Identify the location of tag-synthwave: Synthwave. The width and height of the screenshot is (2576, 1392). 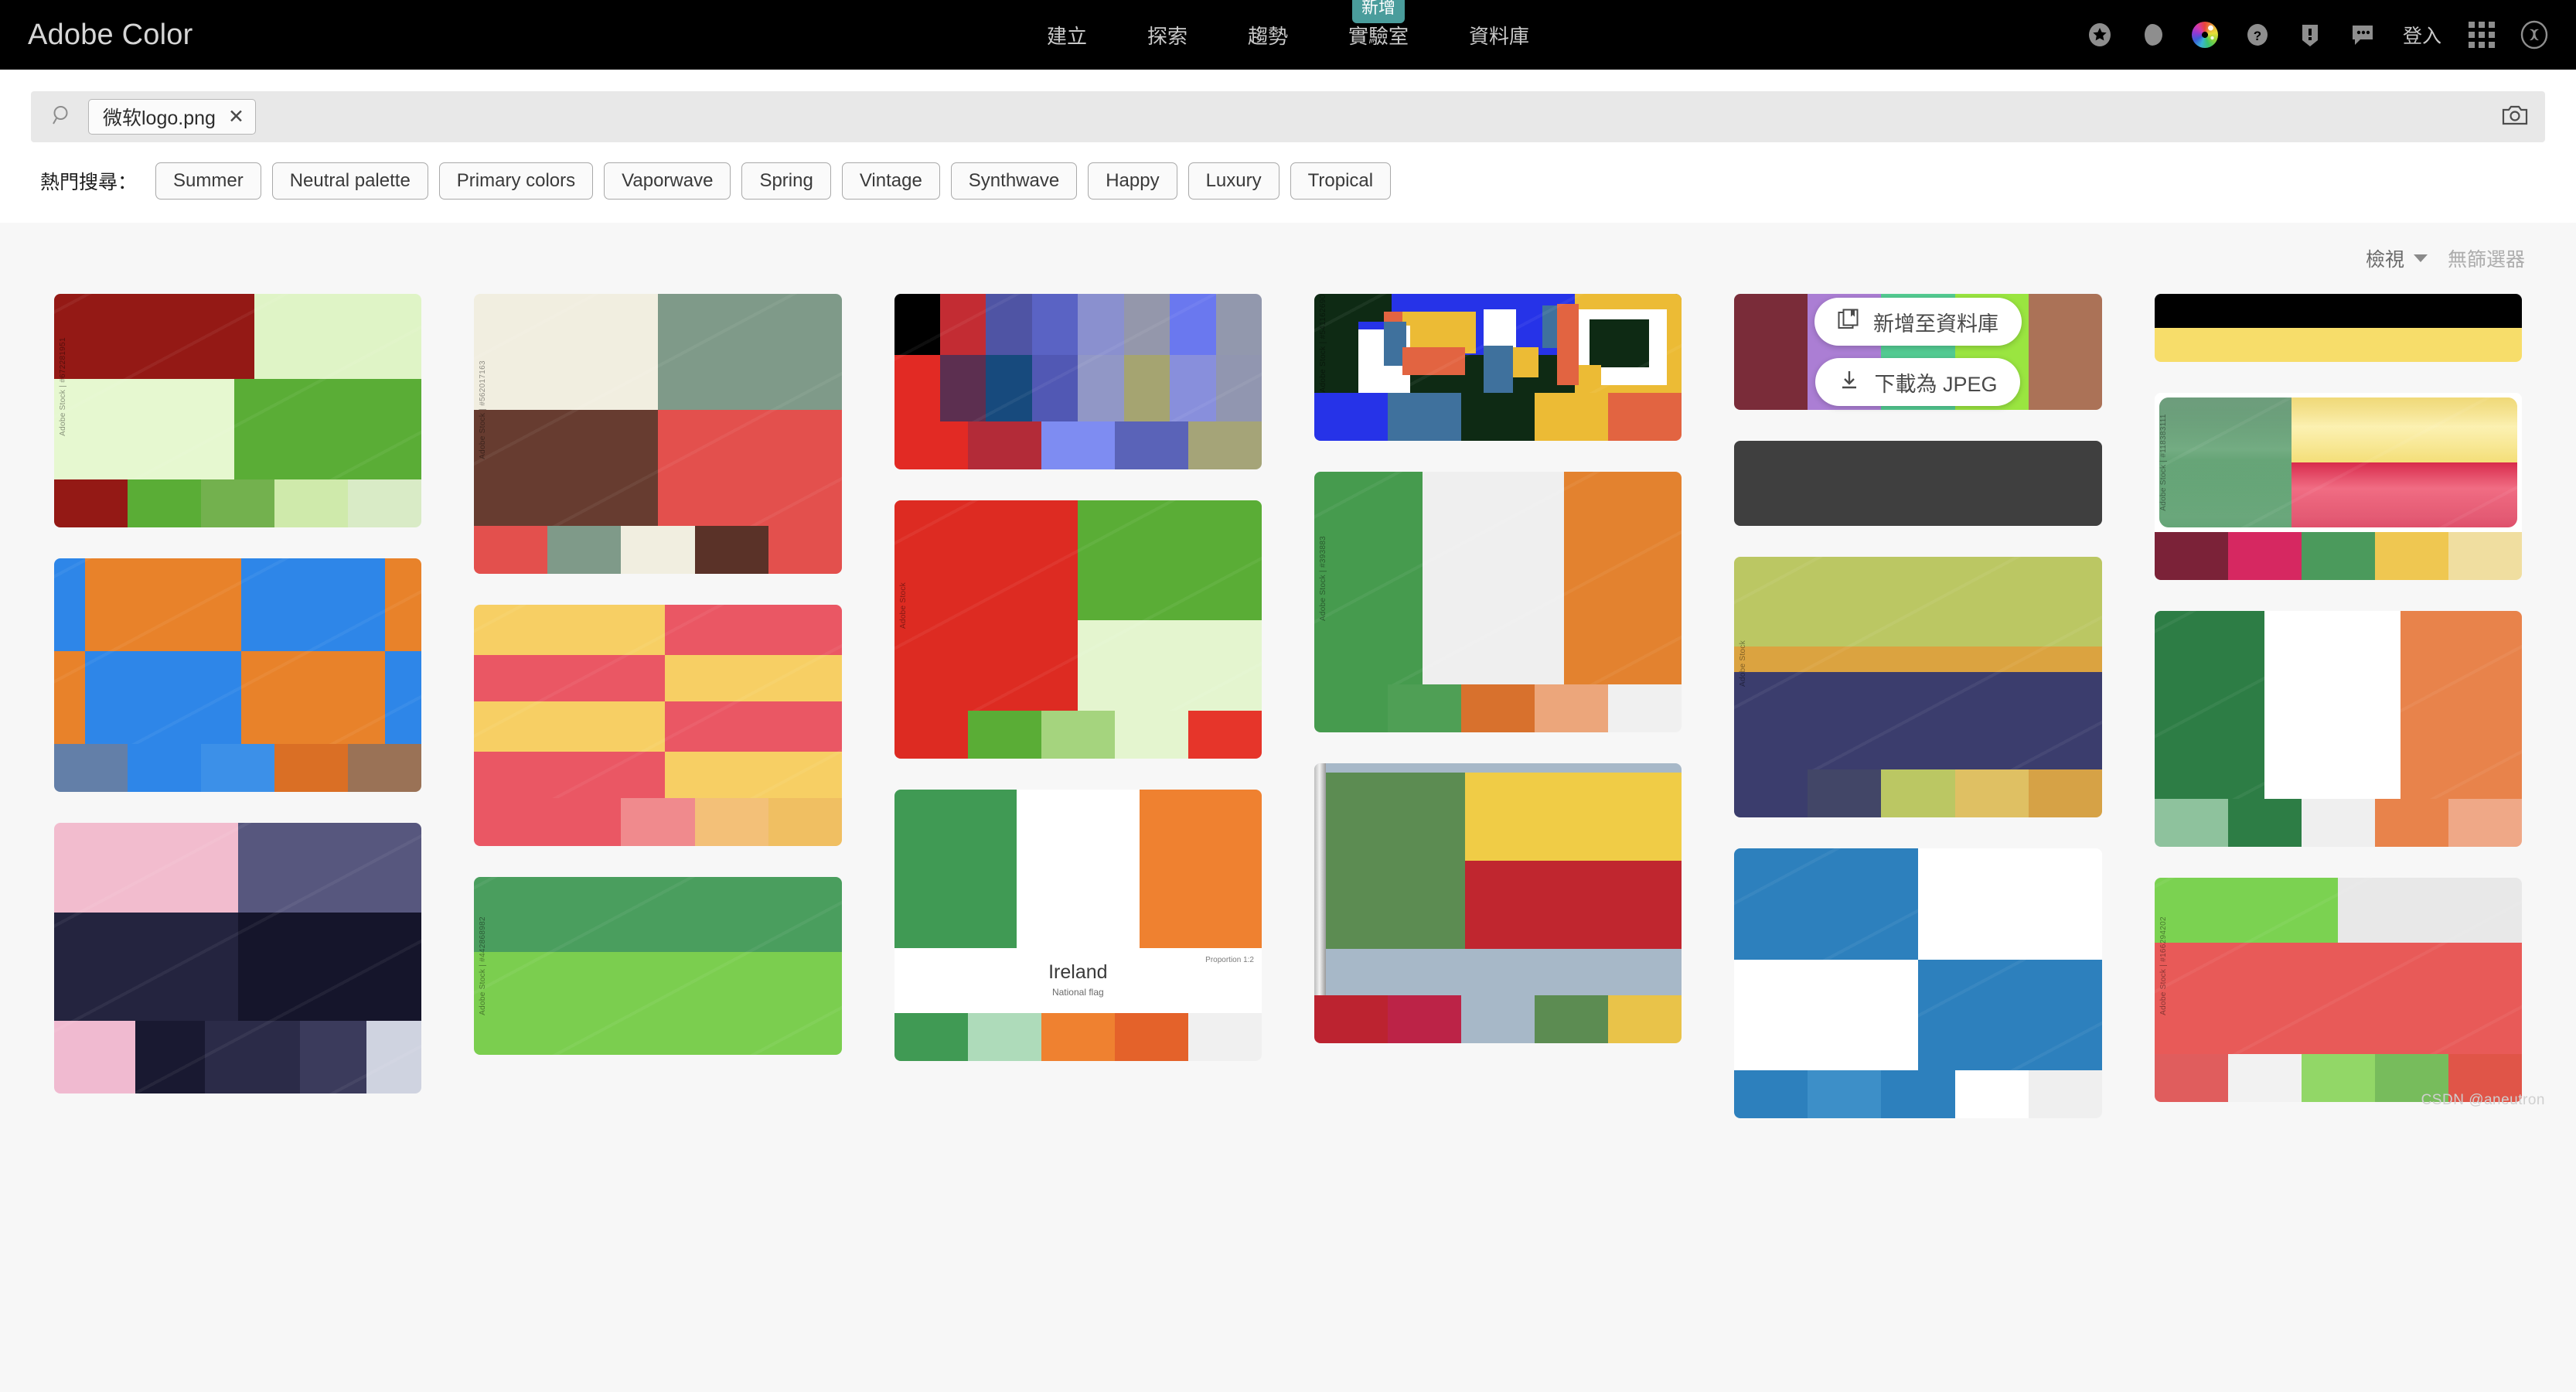
(1014, 181).